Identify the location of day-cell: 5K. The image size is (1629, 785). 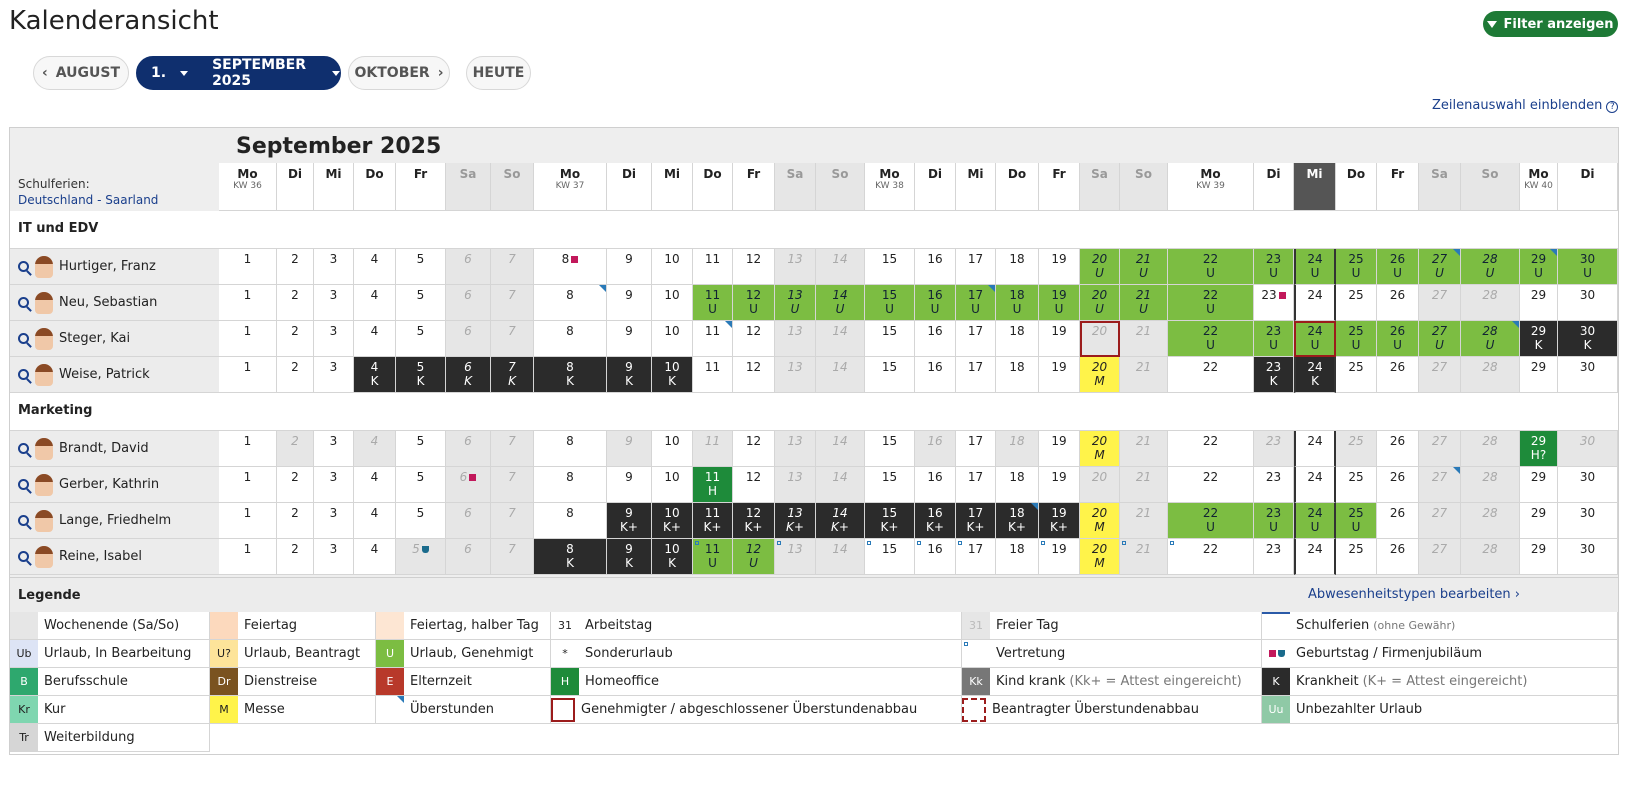
(421, 375).